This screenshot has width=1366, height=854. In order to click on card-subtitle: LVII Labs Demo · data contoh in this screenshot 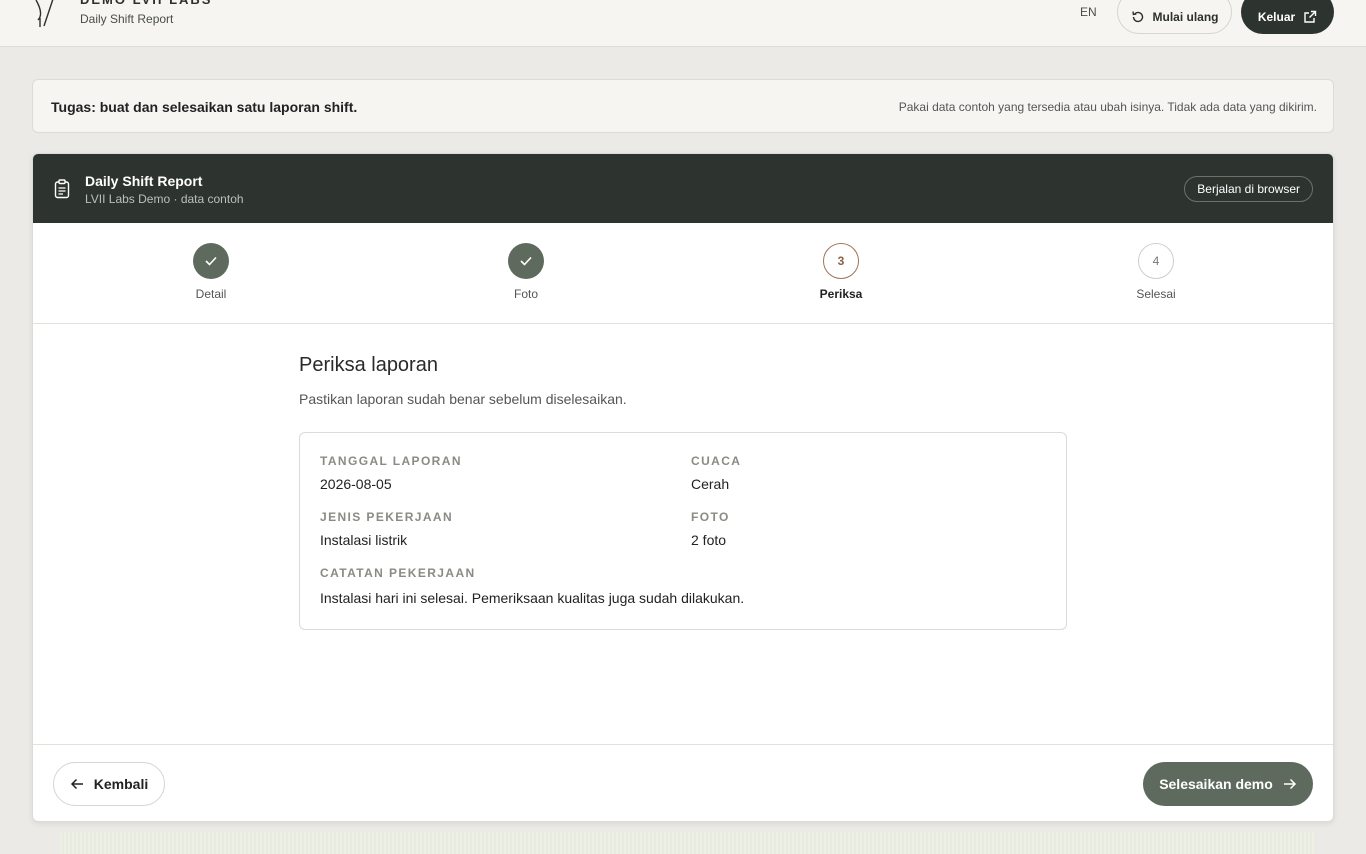, I will do `click(164, 199)`.